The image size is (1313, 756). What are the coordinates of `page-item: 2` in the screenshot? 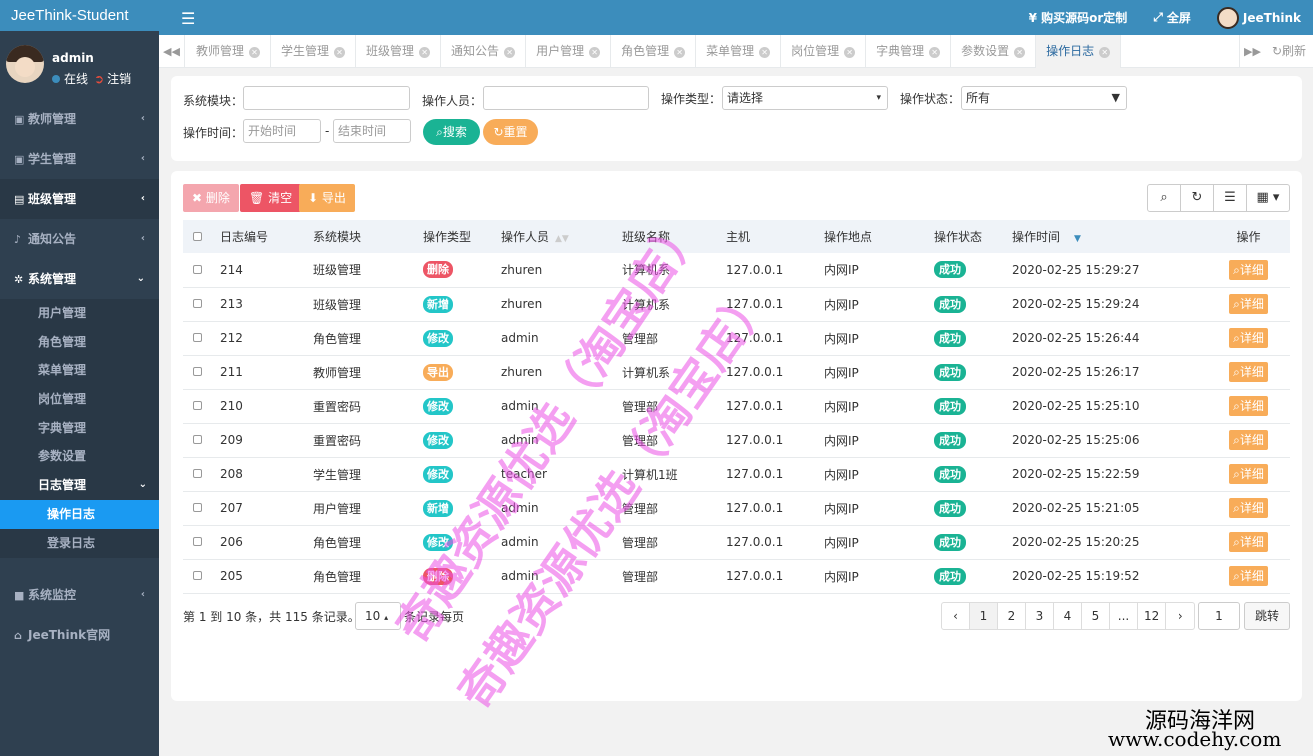 It's located at (1012, 616).